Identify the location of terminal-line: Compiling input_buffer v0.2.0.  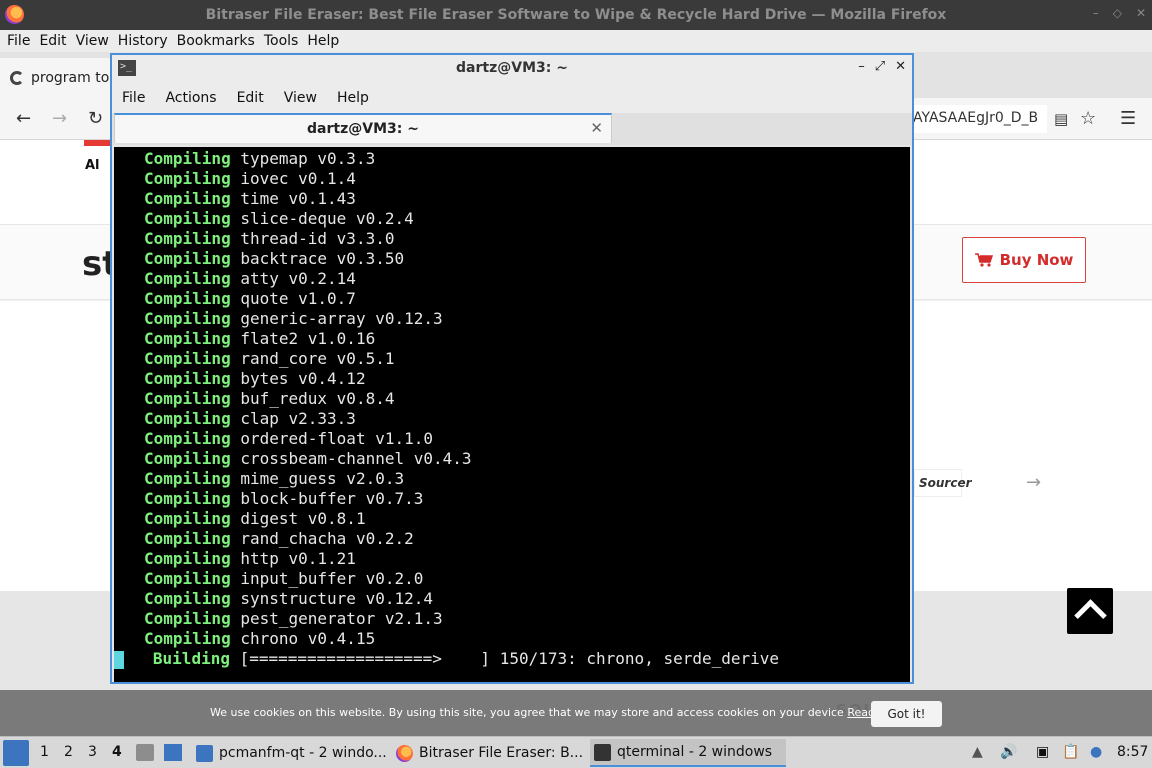
(283, 579).